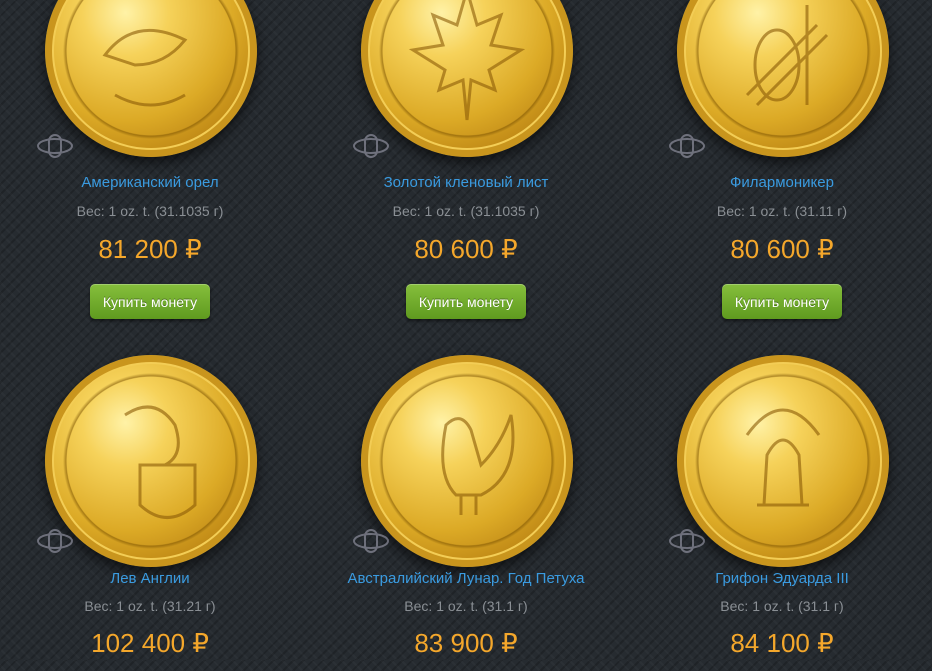 Image resolution: width=932 pixels, height=671 pixels. What do you see at coordinates (150, 643) in the screenshot?
I see `product-price: 102 400 ₽` at bounding box center [150, 643].